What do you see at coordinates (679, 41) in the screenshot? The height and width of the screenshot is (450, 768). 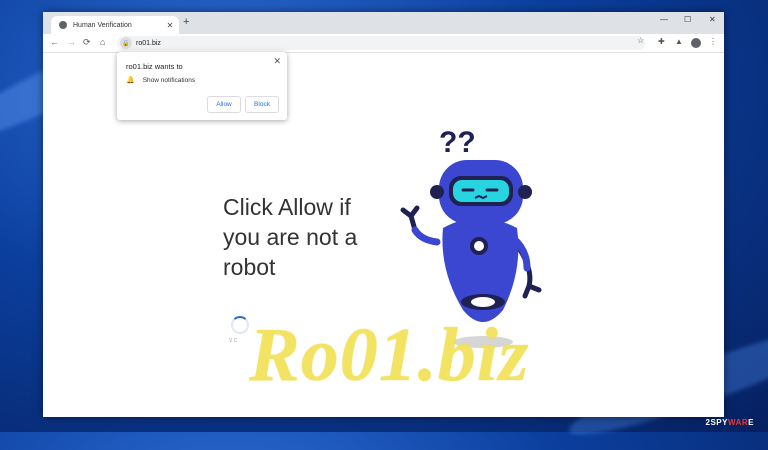 I see `puzzle-icon: ▲` at bounding box center [679, 41].